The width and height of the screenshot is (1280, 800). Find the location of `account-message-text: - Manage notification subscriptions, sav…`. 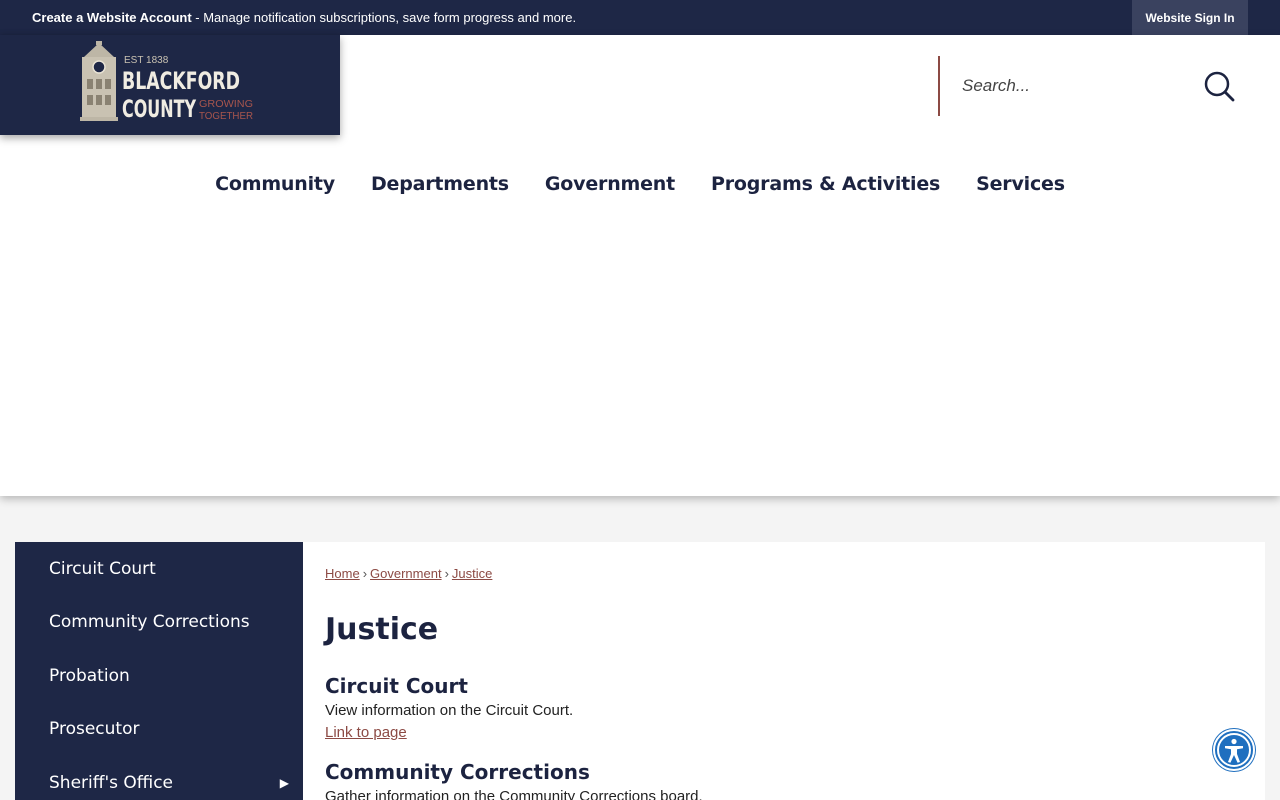

account-message-text: - Manage notification subscriptions, sav… is located at coordinates (384, 17).